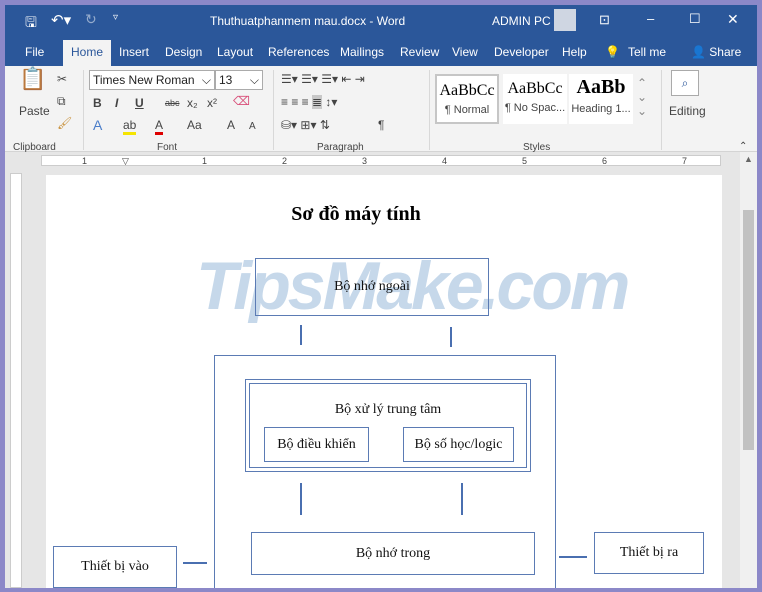  Describe the element at coordinates (61, 20) in the screenshot. I see `undo-icon: ↶▾` at that location.